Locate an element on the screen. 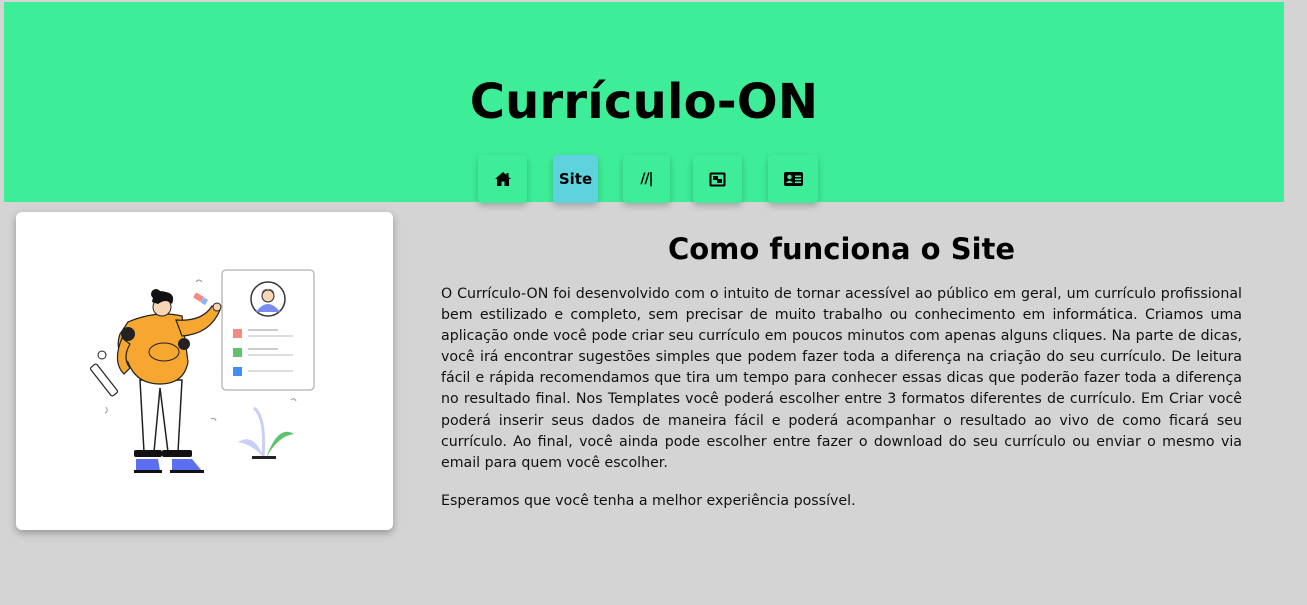  nav-tips-label: //| is located at coordinates (646, 179).